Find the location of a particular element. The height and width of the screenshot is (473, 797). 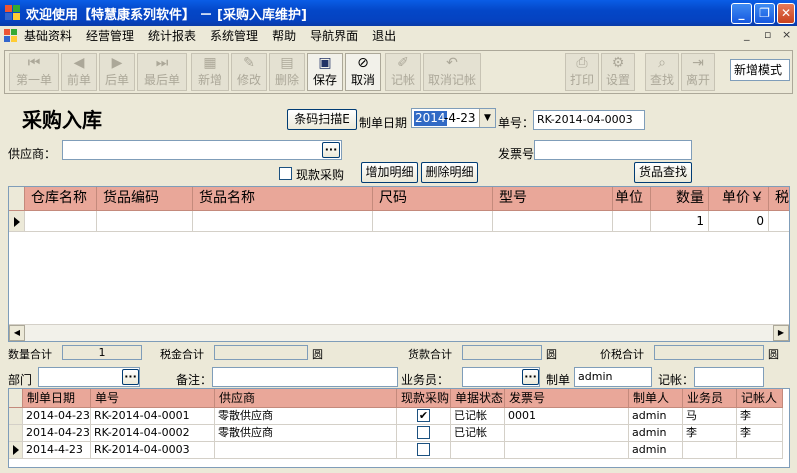

cell-doc-no: RK-2014-04-0002 is located at coordinates (153, 433).